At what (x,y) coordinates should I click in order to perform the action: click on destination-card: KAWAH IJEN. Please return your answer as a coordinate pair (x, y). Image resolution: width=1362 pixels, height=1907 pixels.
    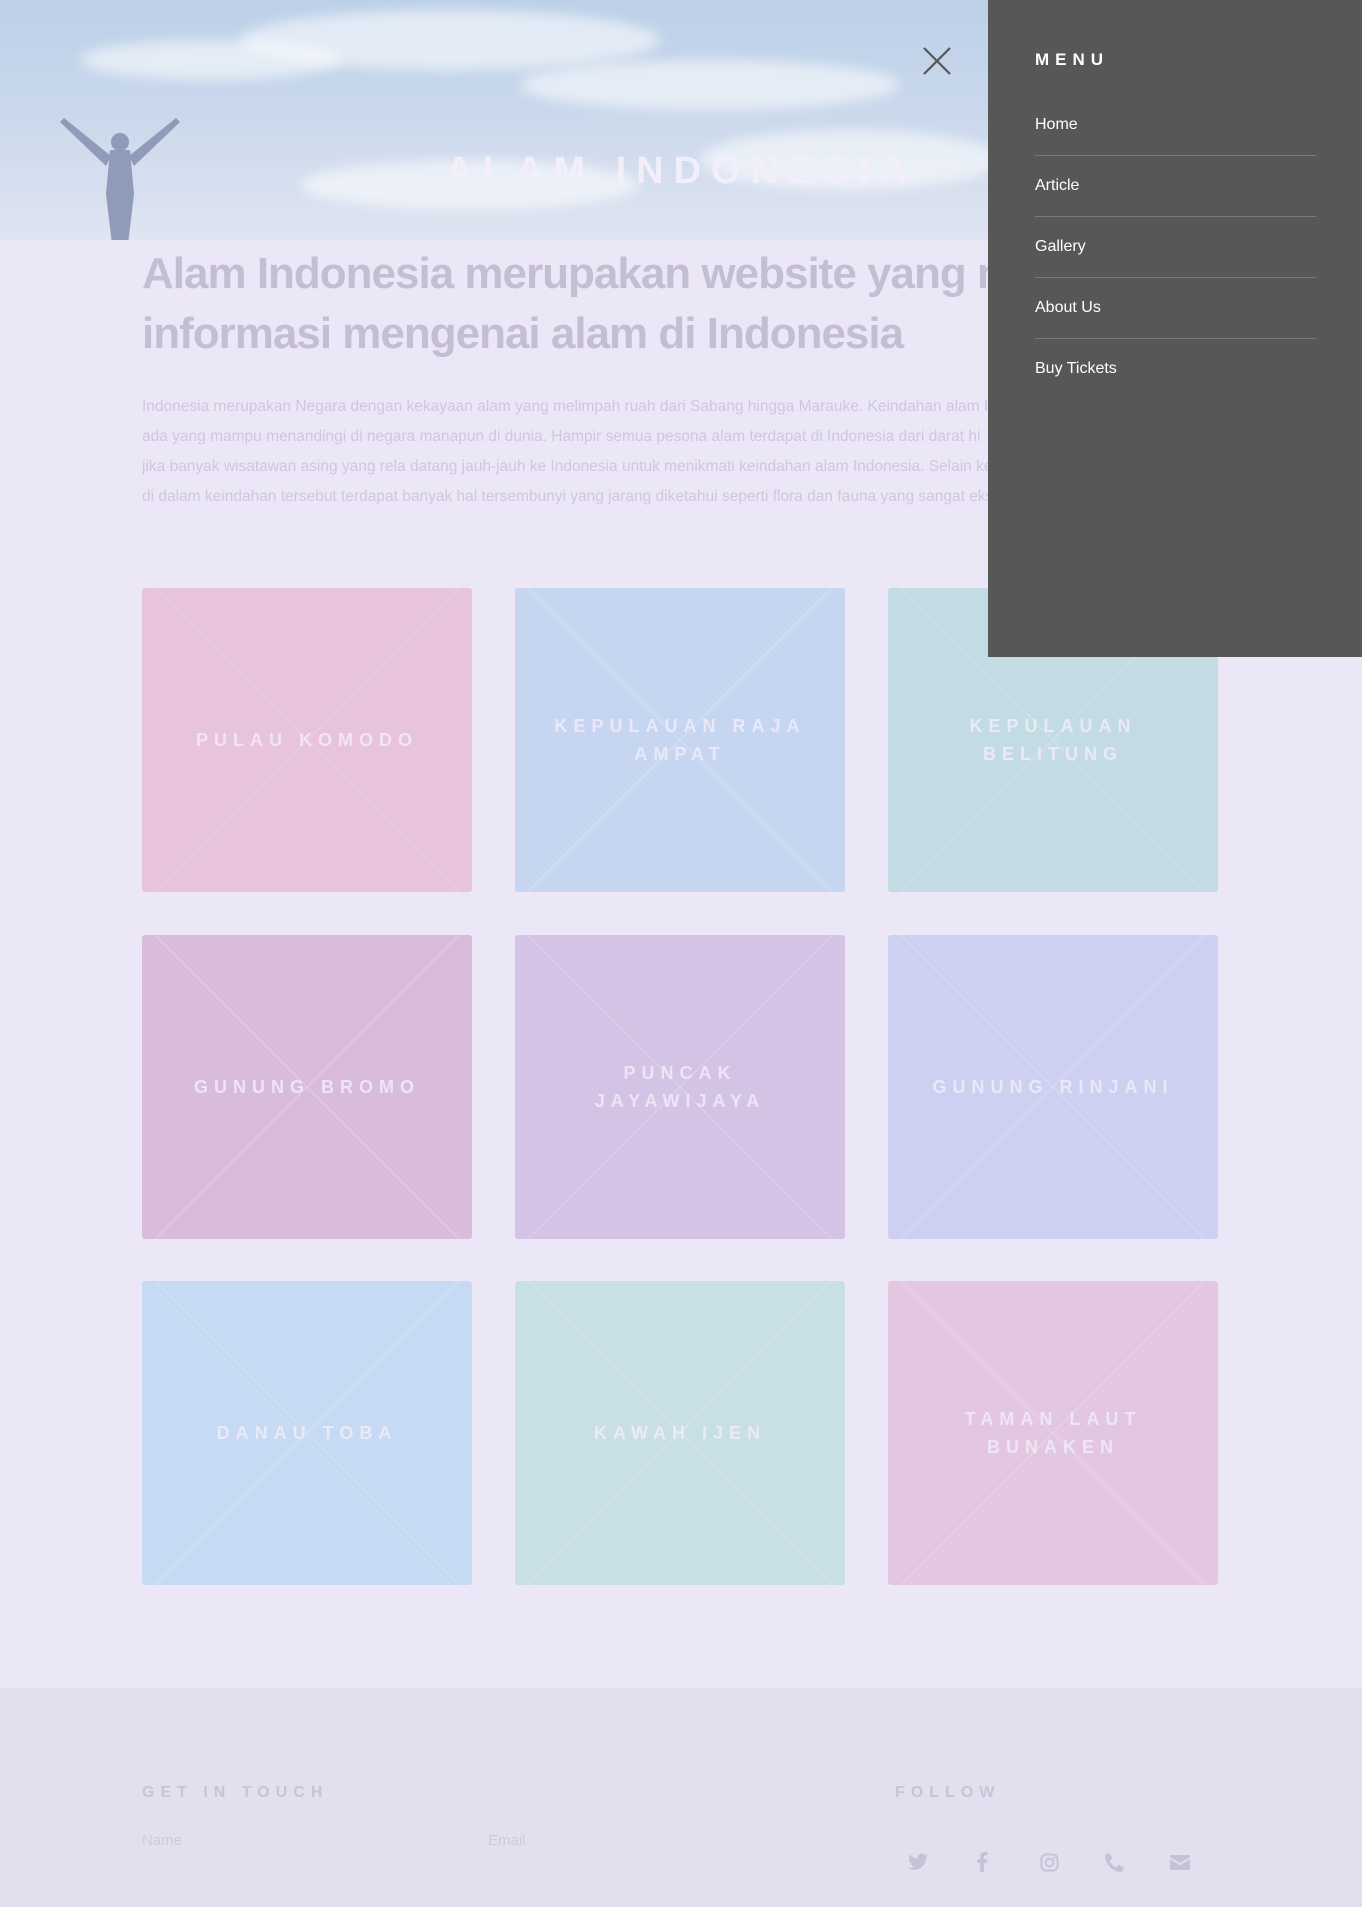
    Looking at the image, I should click on (680, 1433).